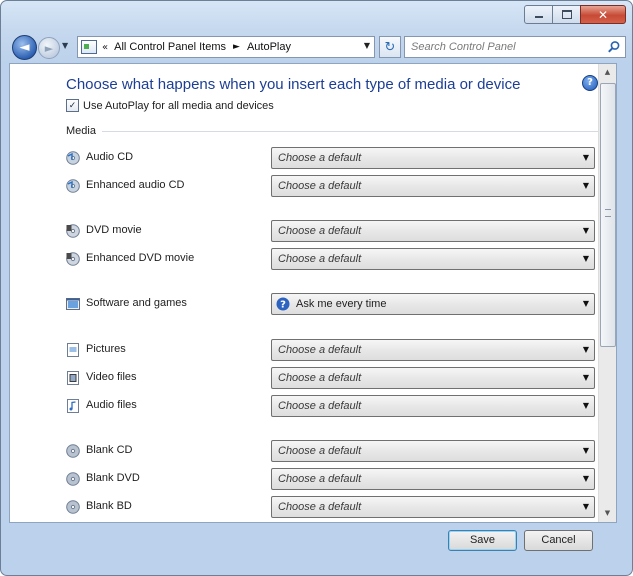 This screenshot has height=576, width=633. What do you see at coordinates (433, 304) in the screenshot?
I see `software-games-select: ? Ask me every time ▼` at bounding box center [433, 304].